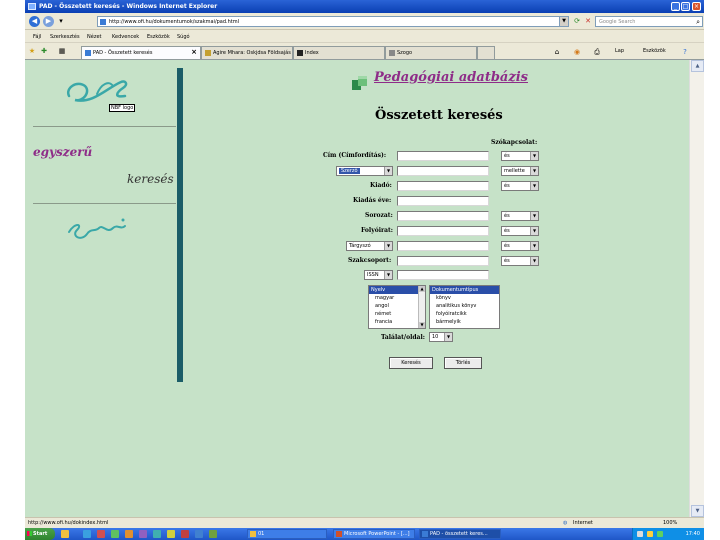 Image resolution: width=720 pixels, height=540 pixels. I want to click on menu-view: Nézet, so click(94, 37).